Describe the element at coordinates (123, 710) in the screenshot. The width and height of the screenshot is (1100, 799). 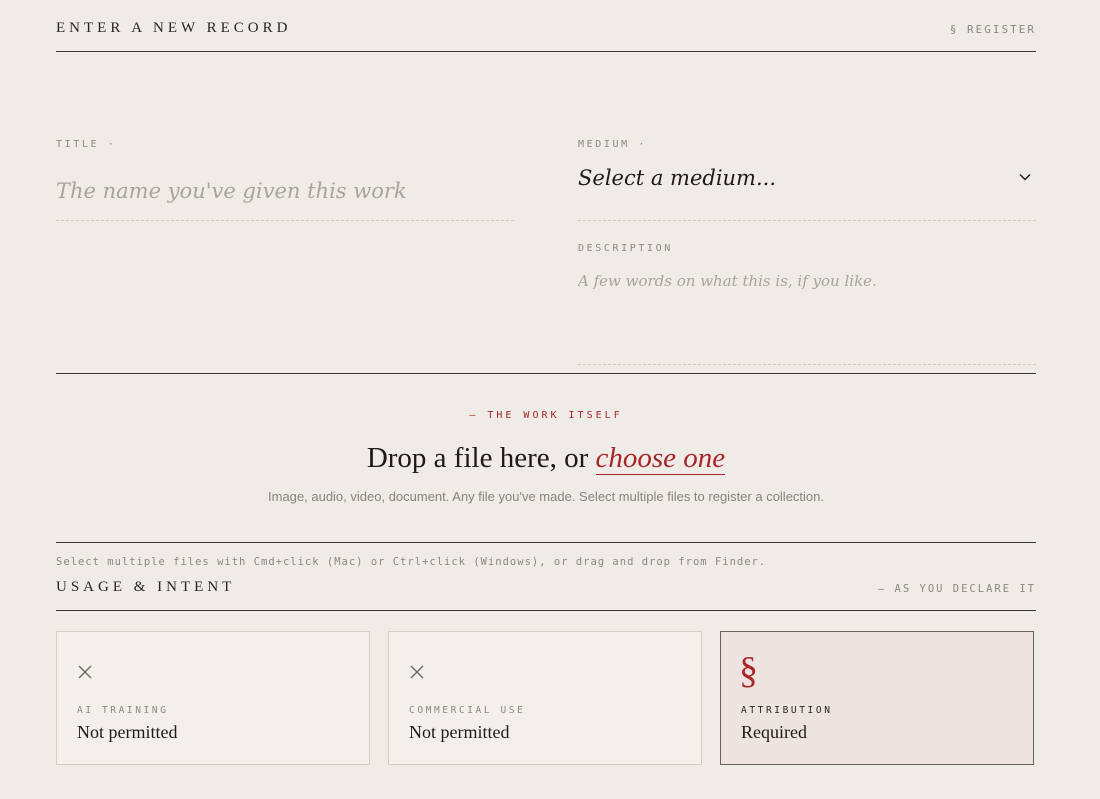
I see `card-label: AI TRAINING` at that location.